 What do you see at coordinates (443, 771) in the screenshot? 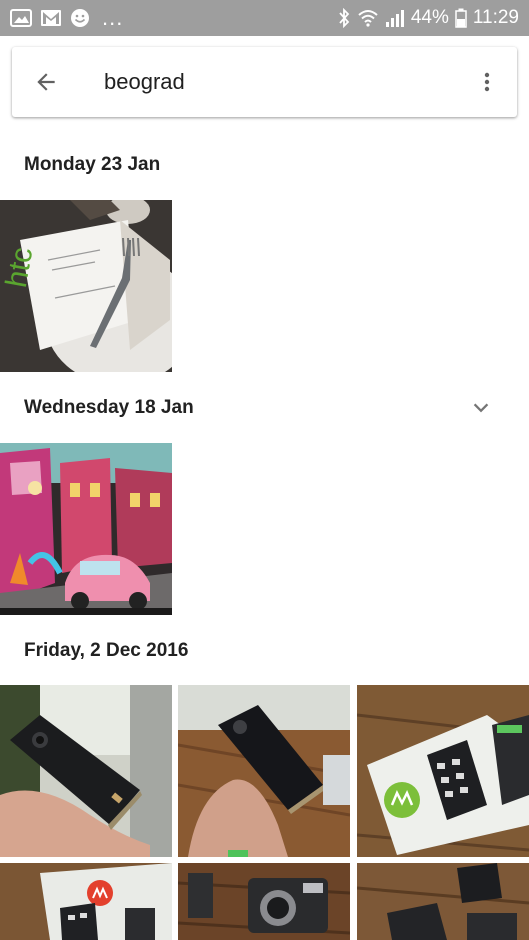
I see `photo-thumbnail-moto-box` at bounding box center [443, 771].